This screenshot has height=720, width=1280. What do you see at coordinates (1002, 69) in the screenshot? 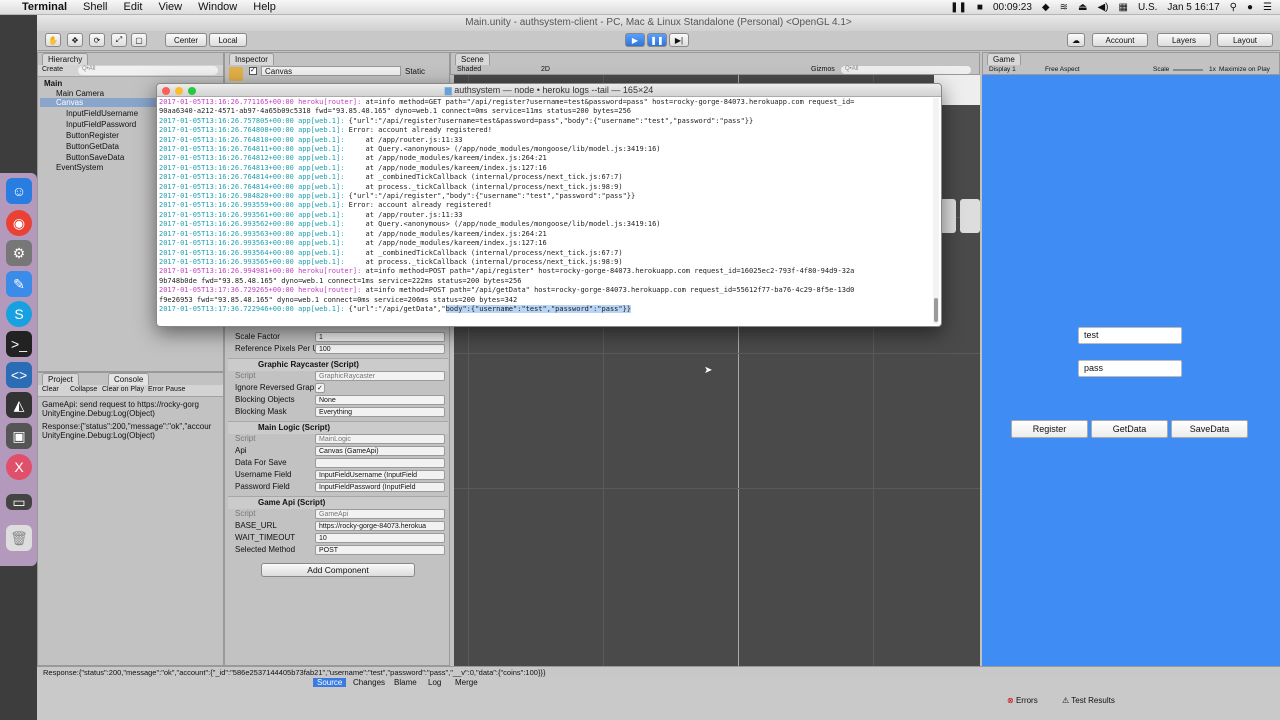
I see `display-dropdown: Display 1` at bounding box center [1002, 69].